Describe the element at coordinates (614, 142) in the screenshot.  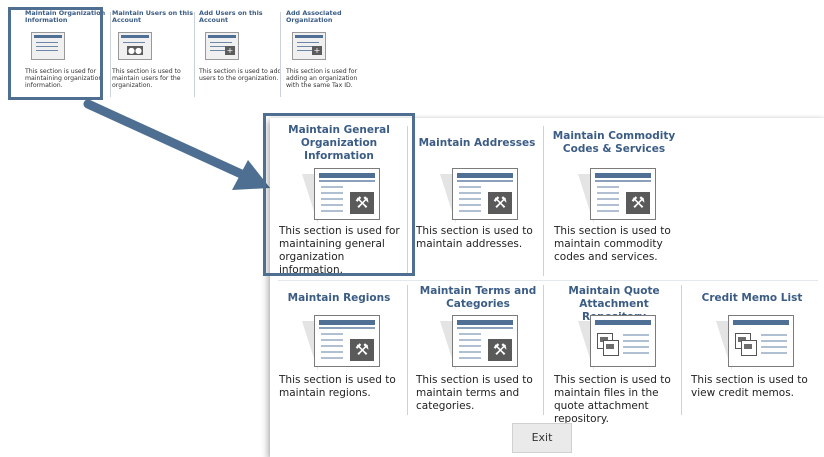
I see `tile-title: Maintain Commodity Codes & Services` at that location.